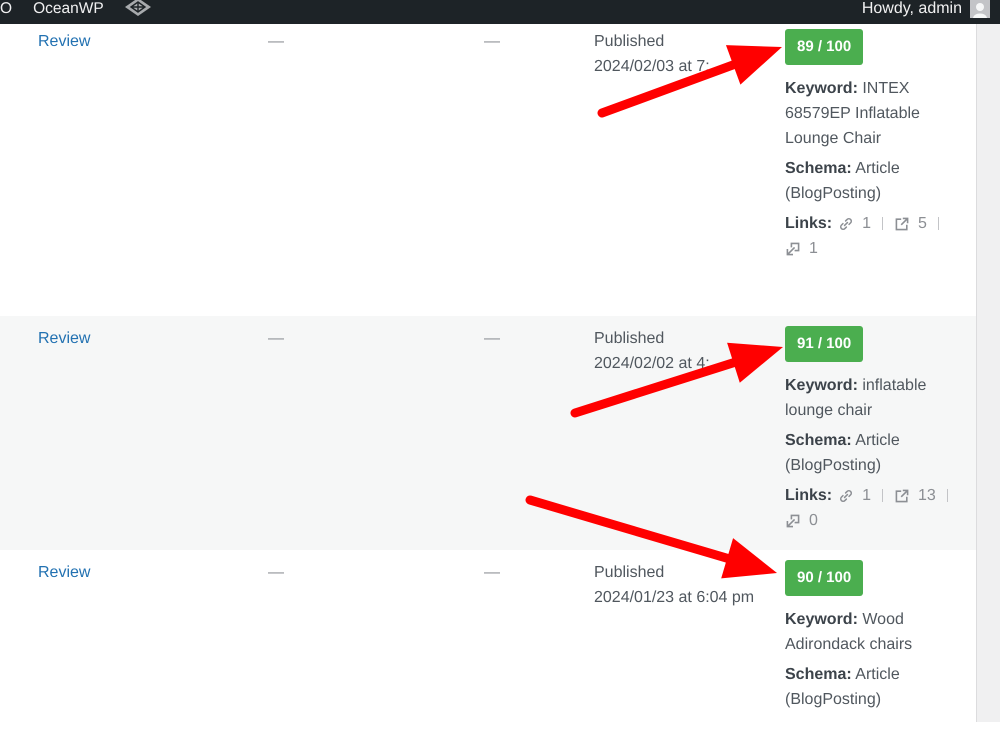 This screenshot has width=1000, height=750. What do you see at coordinates (68, 8) in the screenshot?
I see `admin-menu-item: OceanWP` at bounding box center [68, 8].